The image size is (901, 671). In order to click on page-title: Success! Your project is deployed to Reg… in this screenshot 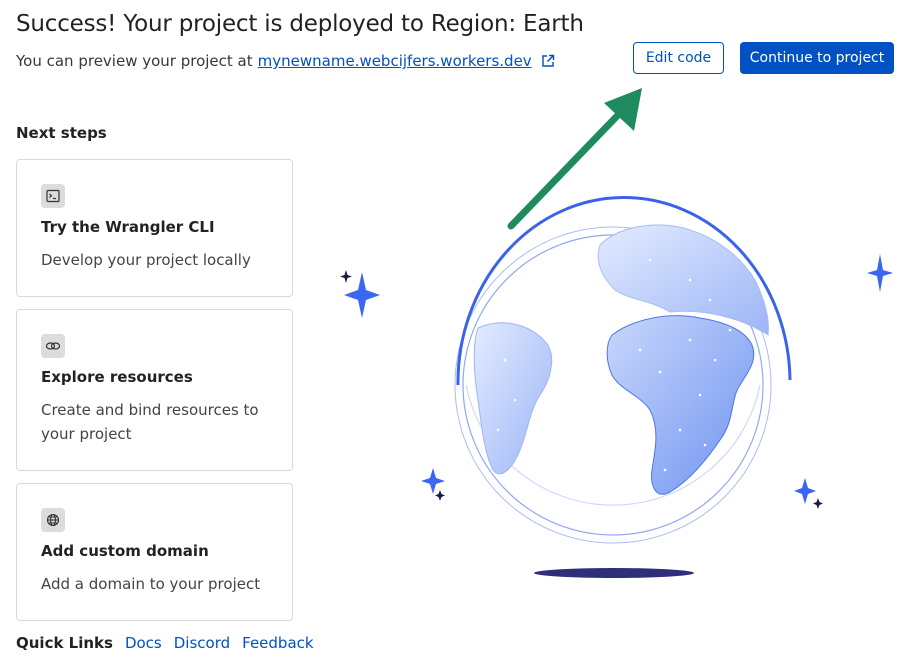, I will do `click(300, 24)`.